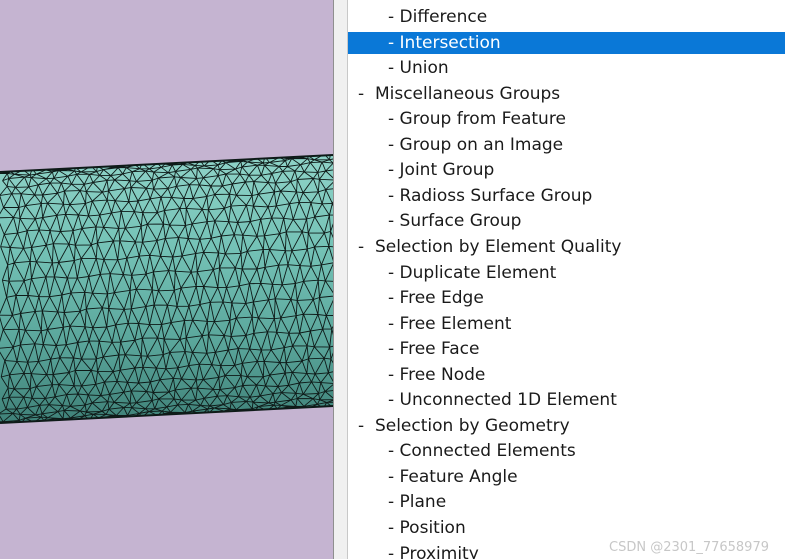  I want to click on panel-splitter, so click(340, 279).